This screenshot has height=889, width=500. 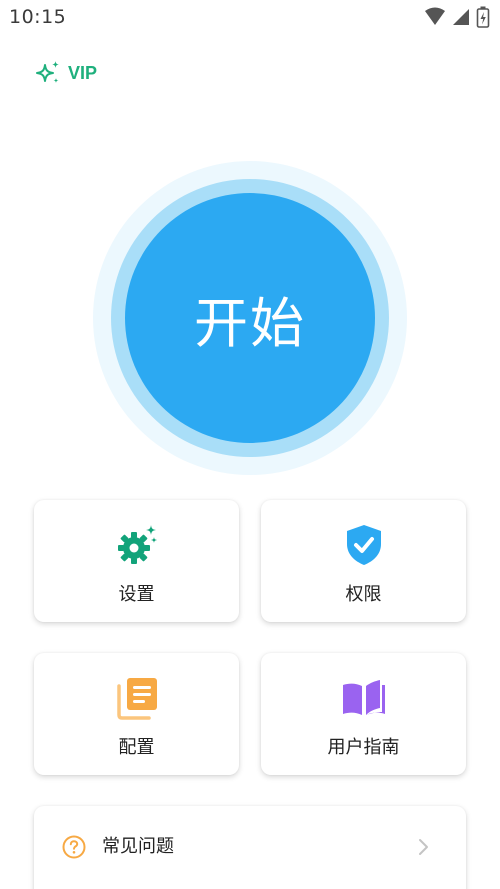 What do you see at coordinates (363, 594) in the screenshot?
I see `permissions-label: 权限` at bounding box center [363, 594].